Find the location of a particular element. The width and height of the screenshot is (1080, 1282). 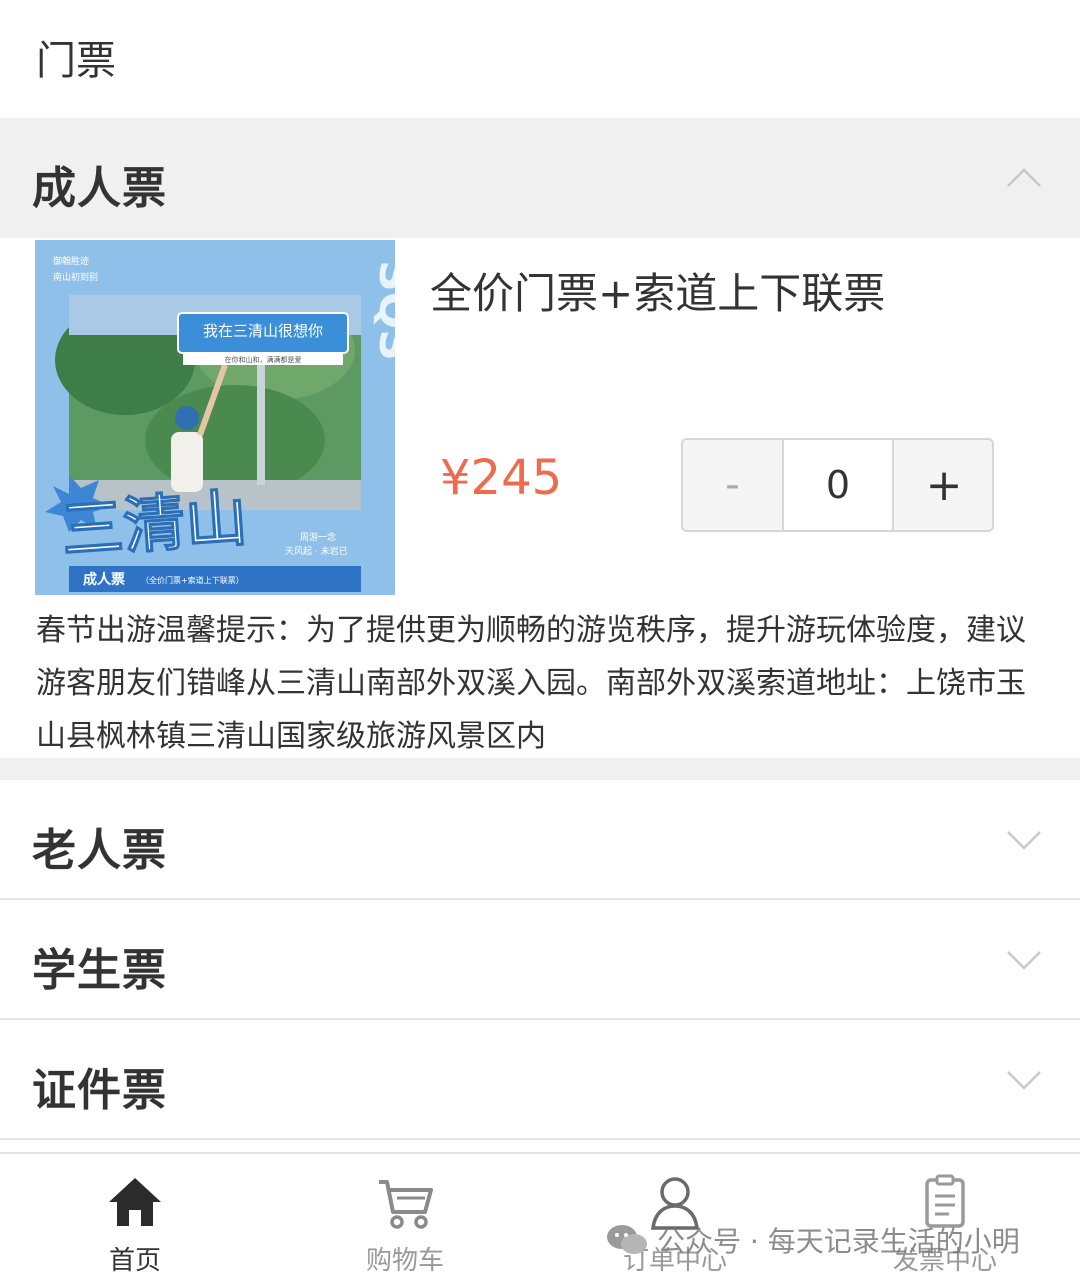

image-big-title: 三清山 is located at coordinates (154, 524).